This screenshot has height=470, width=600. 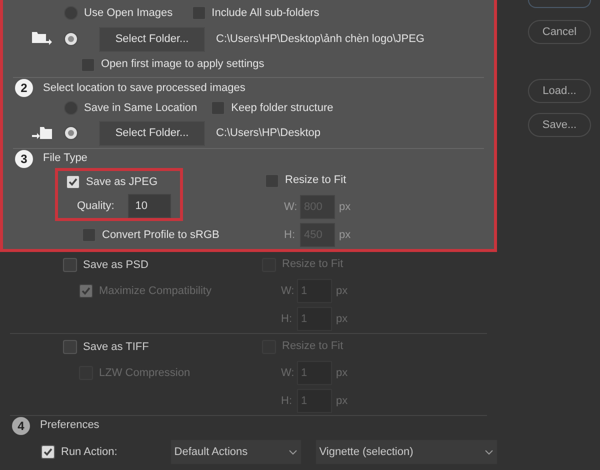 What do you see at coordinates (559, 4) in the screenshot?
I see `button-edge` at bounding box center [559, 4].